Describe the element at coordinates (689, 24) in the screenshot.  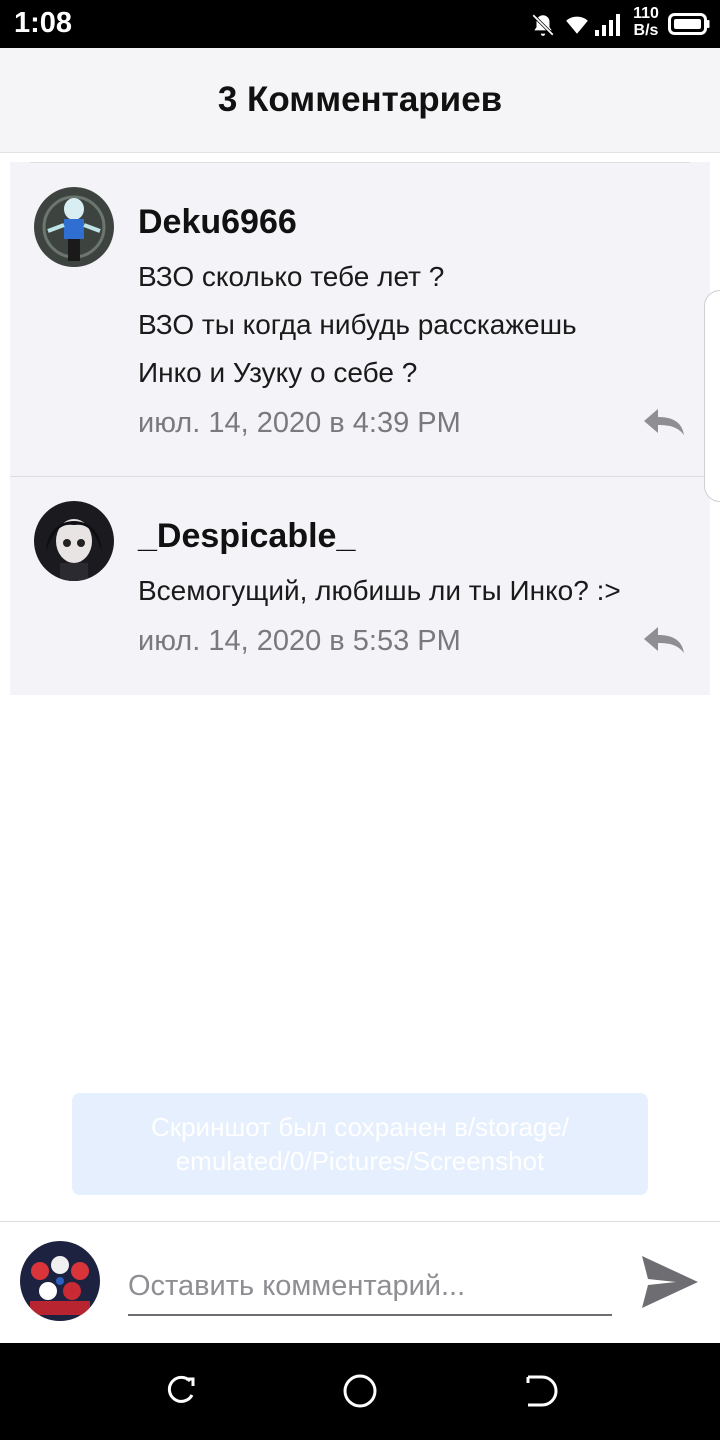
I see `battery-icon` at that location.